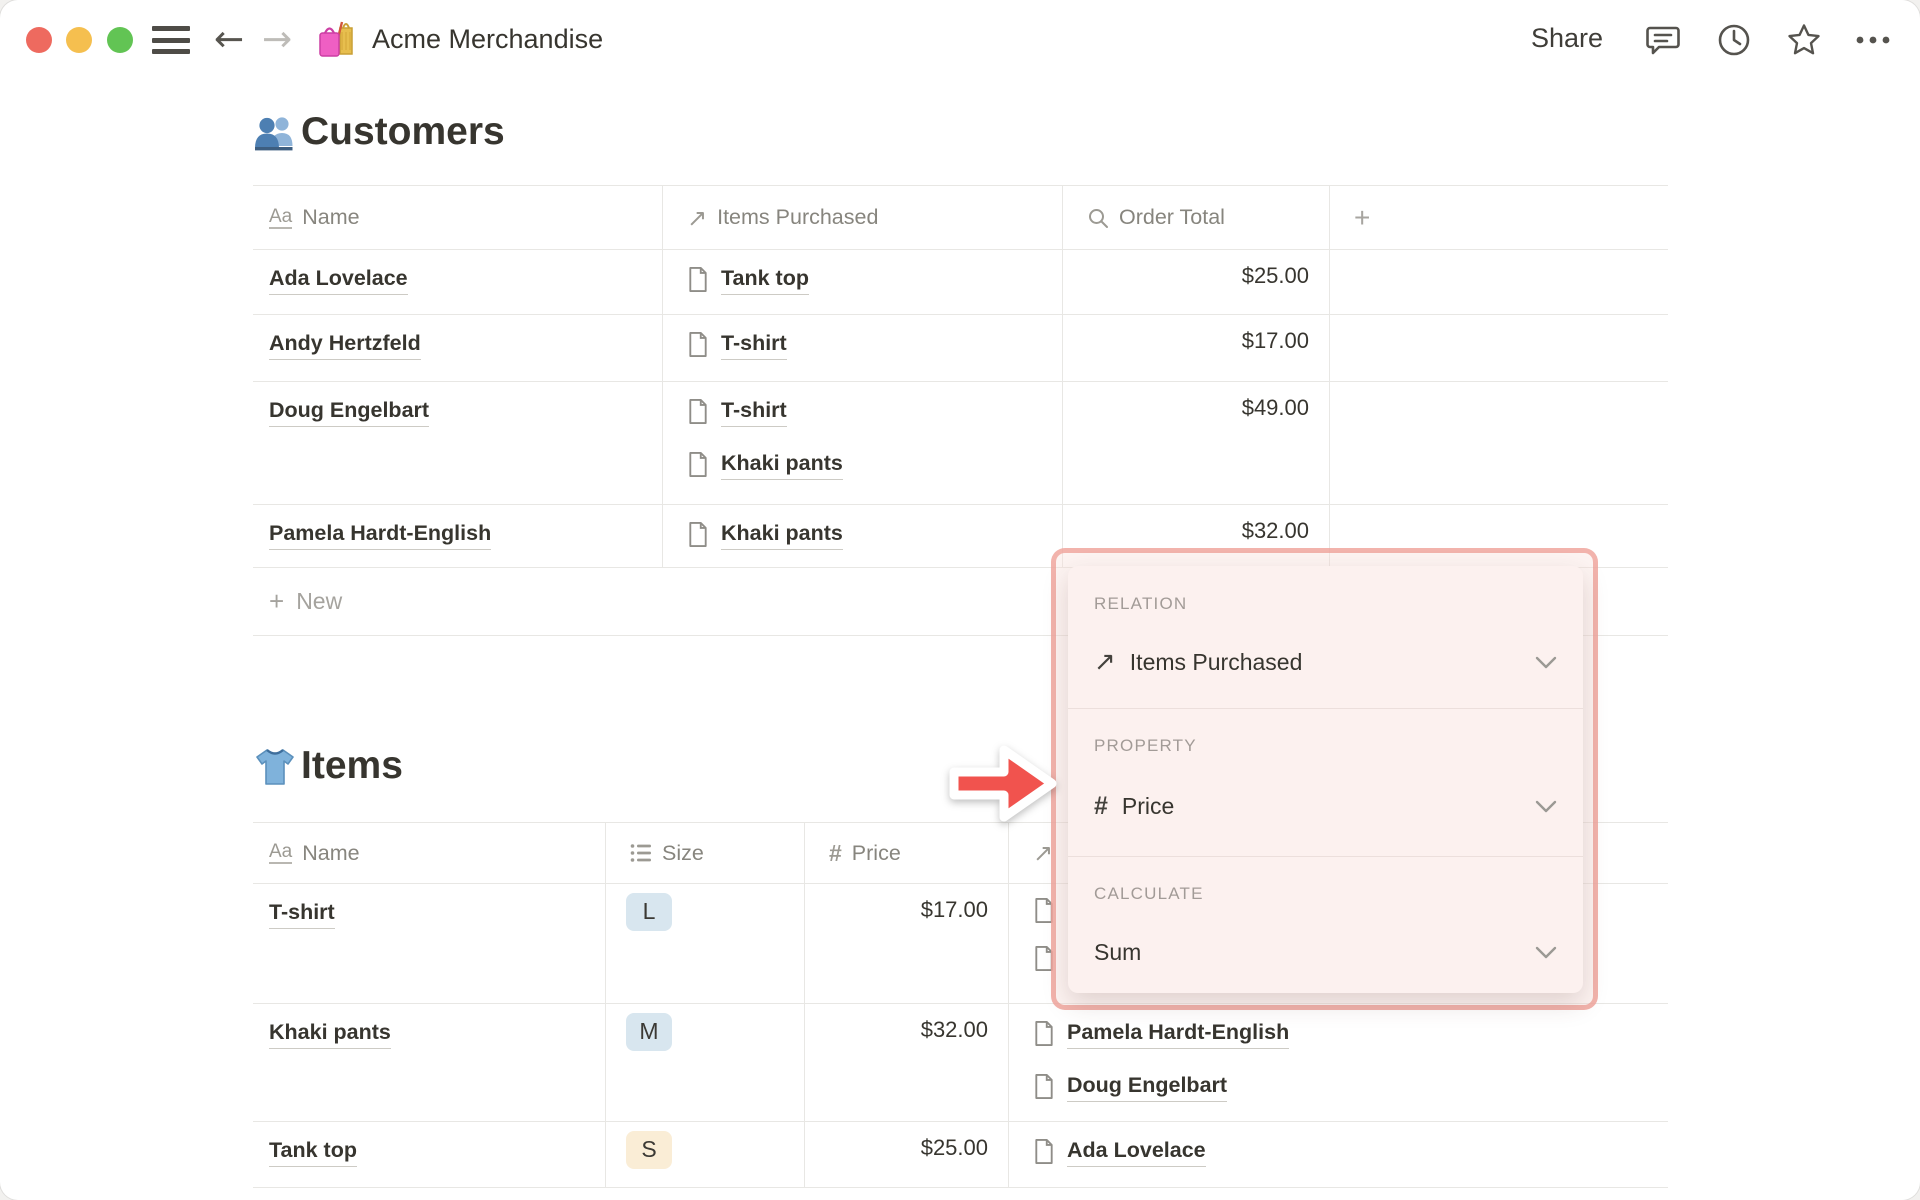 The width and height of the screenshot is (1920, 1200). I want to click on calculate-select: Sum, so click(1325, 952).